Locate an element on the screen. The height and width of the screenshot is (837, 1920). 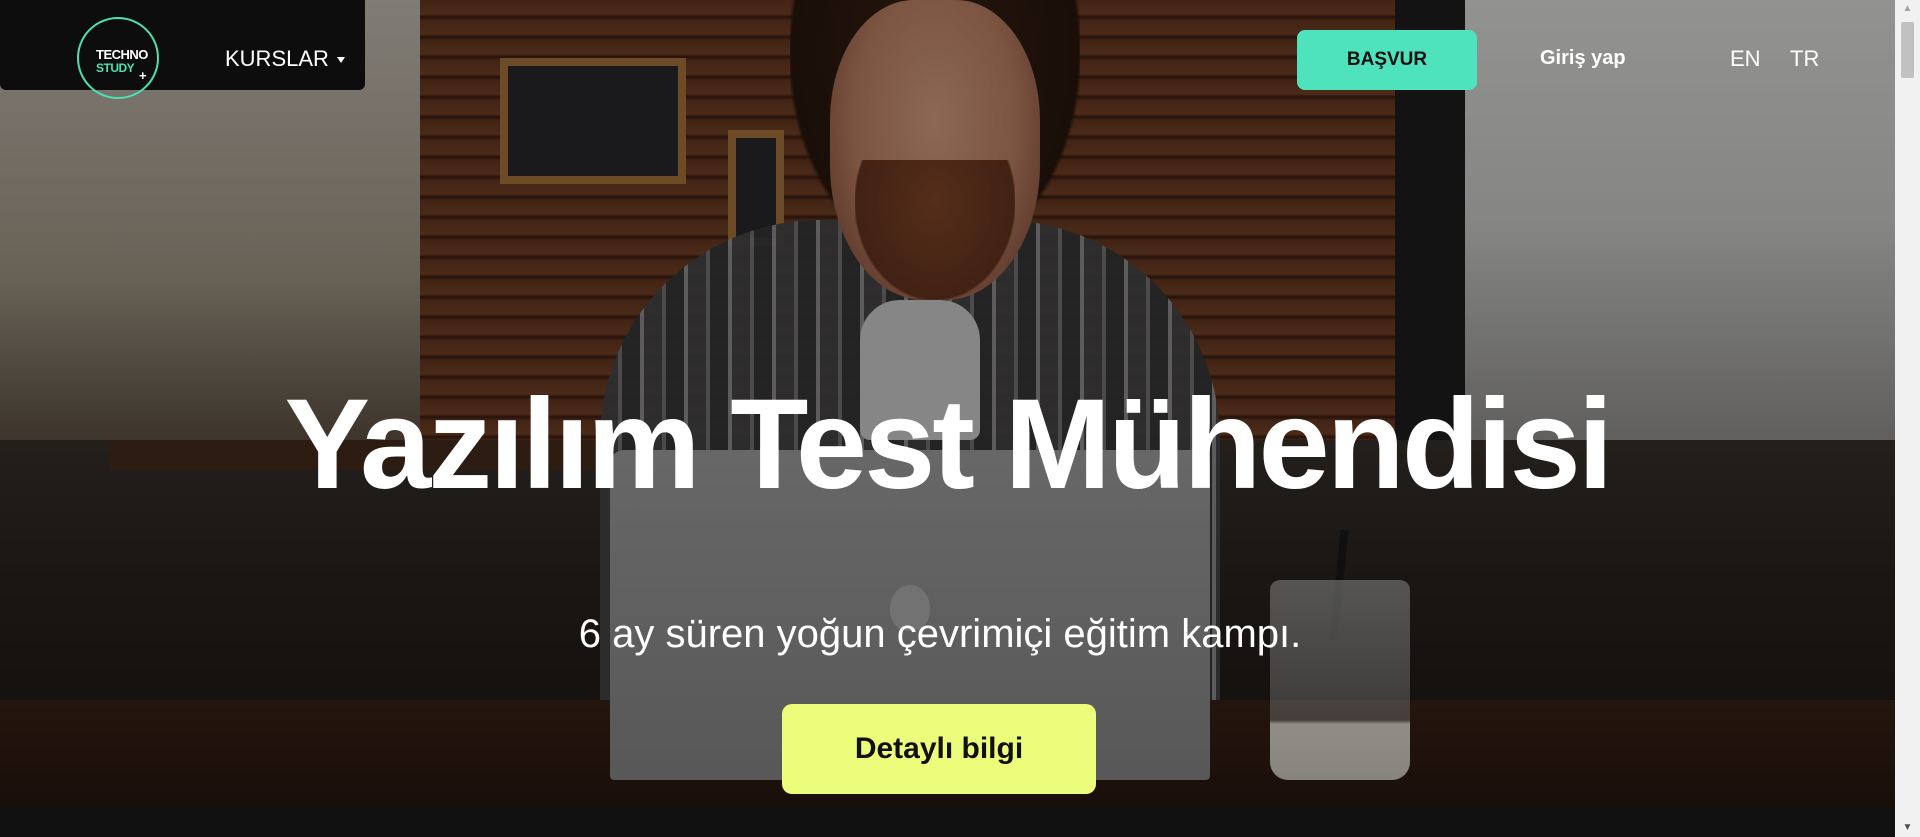
arrow-up-icon: ▲ is located at coordinates (1907, 9).